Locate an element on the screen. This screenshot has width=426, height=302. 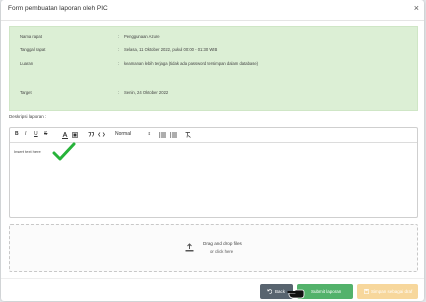
background-color-icon is located at coordinates (75, 135).